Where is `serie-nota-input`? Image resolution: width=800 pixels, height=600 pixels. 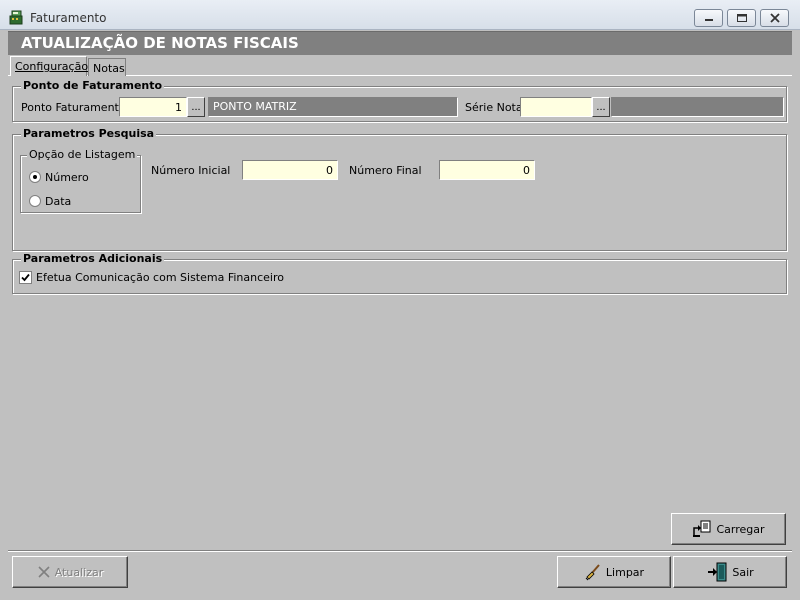
serie-nota-input is located at coordinates (556, 107).